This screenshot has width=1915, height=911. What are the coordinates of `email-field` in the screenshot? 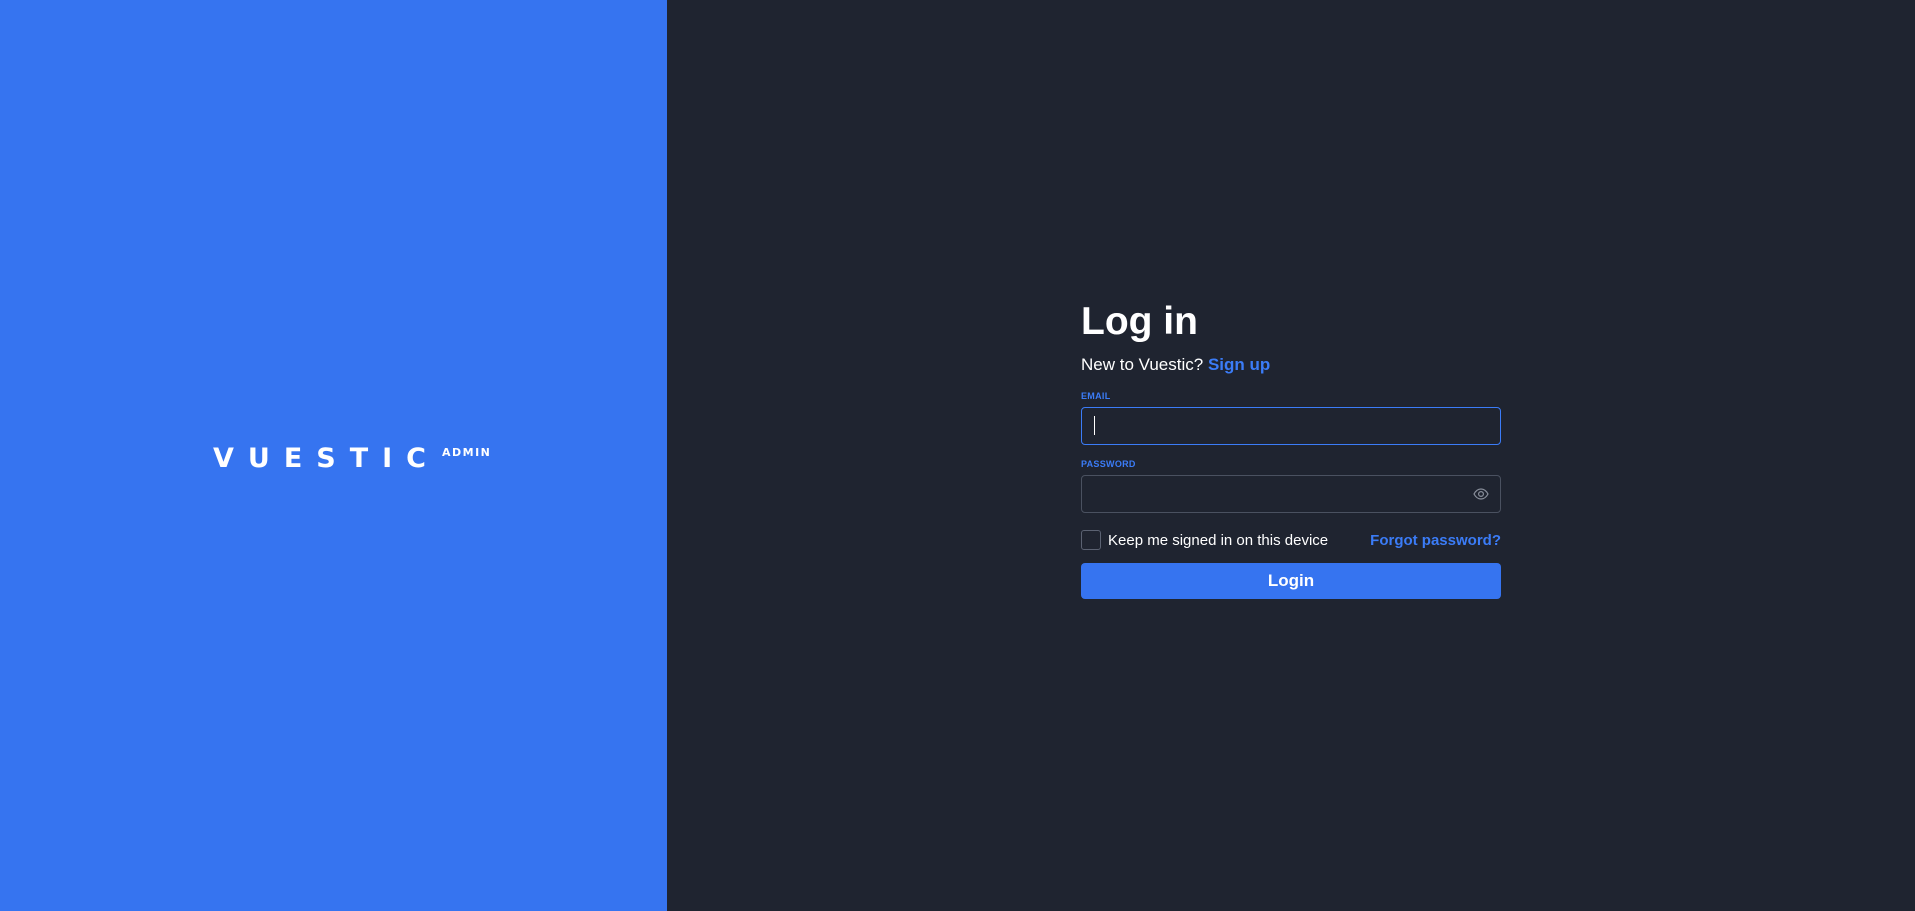 It's located at (1291, 426).